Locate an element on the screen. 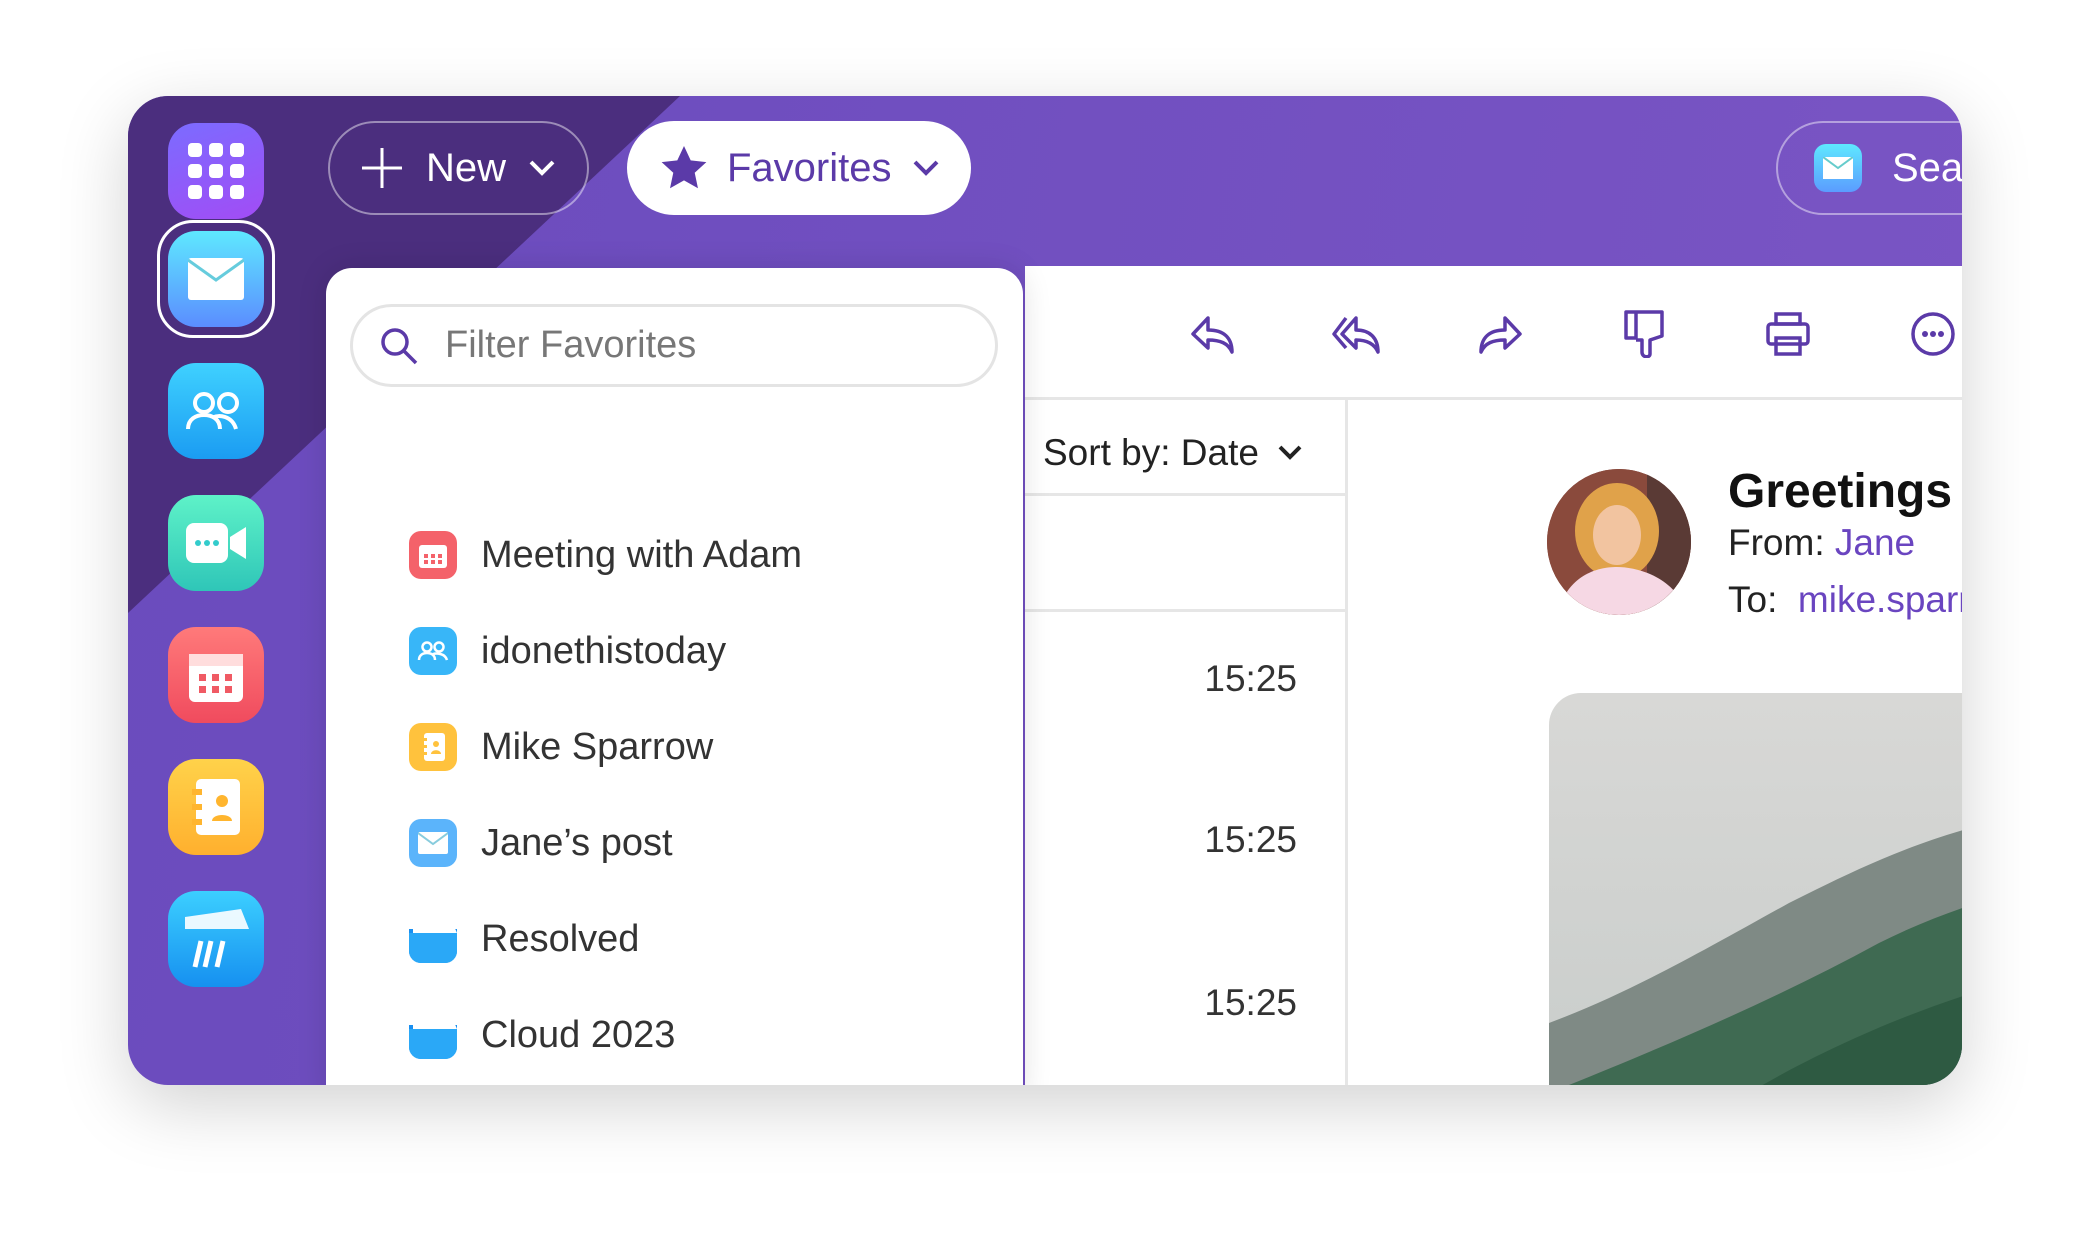  sidebar-item-address-book is located at coordinates (216, 807).